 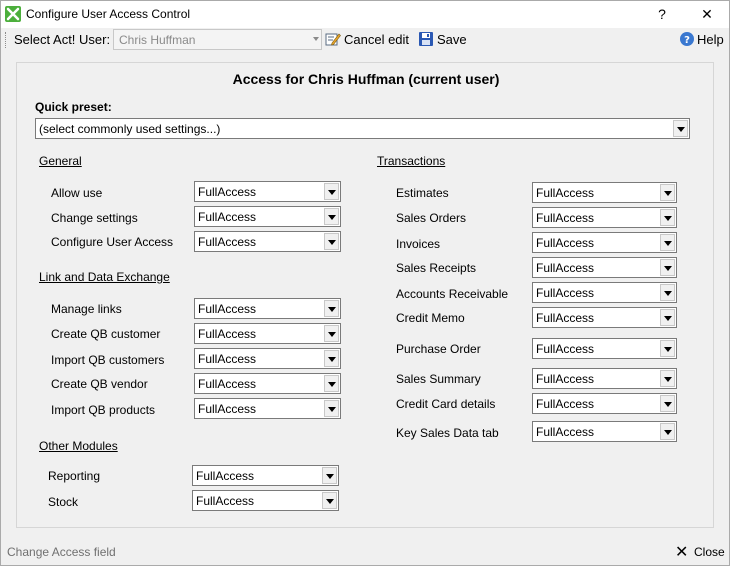 I want to click on field-label-allow-use: Allow use, so click(x=77, y=193).